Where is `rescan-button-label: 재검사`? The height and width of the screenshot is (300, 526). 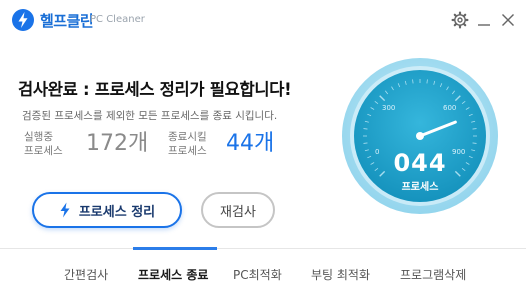
rescan-button-label: 재검사 is located at coordinates (238, 212).